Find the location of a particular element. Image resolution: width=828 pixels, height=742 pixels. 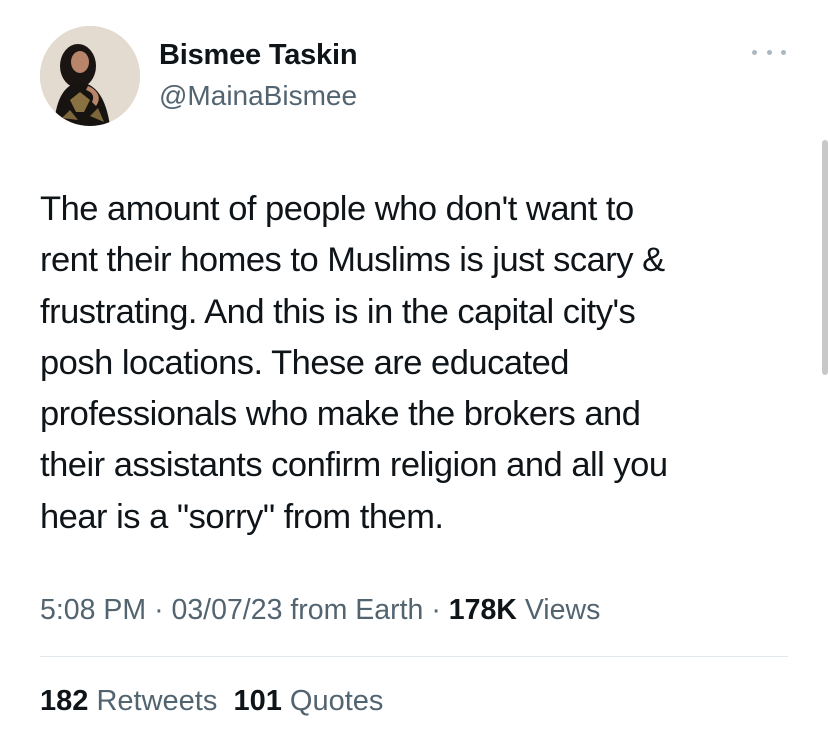

tweet-stats: 182 Retweets 101 Quotes is located at coordinates (211, 701).